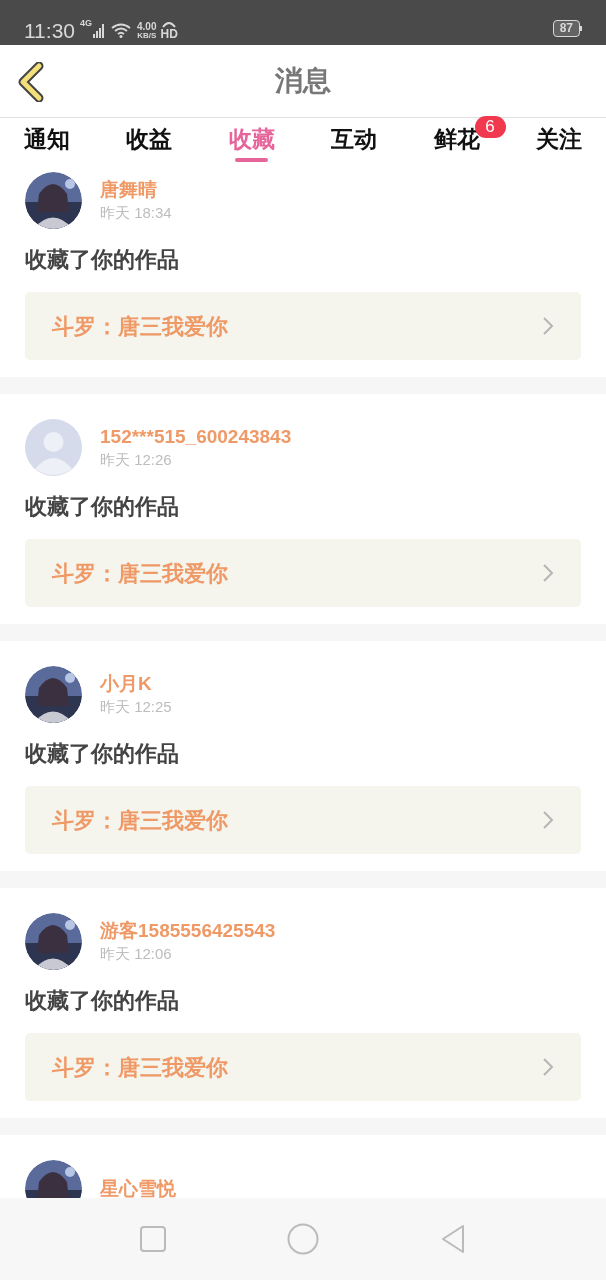  Describe the element at coordinates (149, 139) in the screenshot. I see `tab: 收益` at that location.